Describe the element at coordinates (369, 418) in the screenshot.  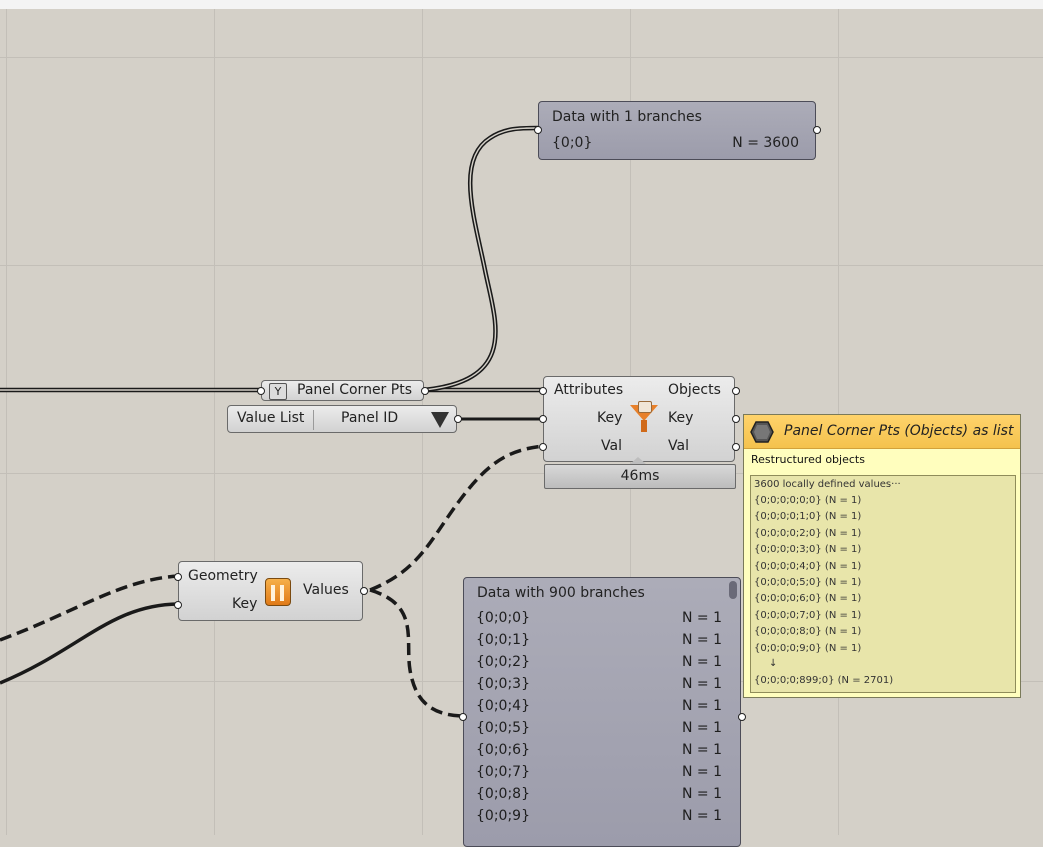
I see `value-list-selected: Panel ID` at that location.